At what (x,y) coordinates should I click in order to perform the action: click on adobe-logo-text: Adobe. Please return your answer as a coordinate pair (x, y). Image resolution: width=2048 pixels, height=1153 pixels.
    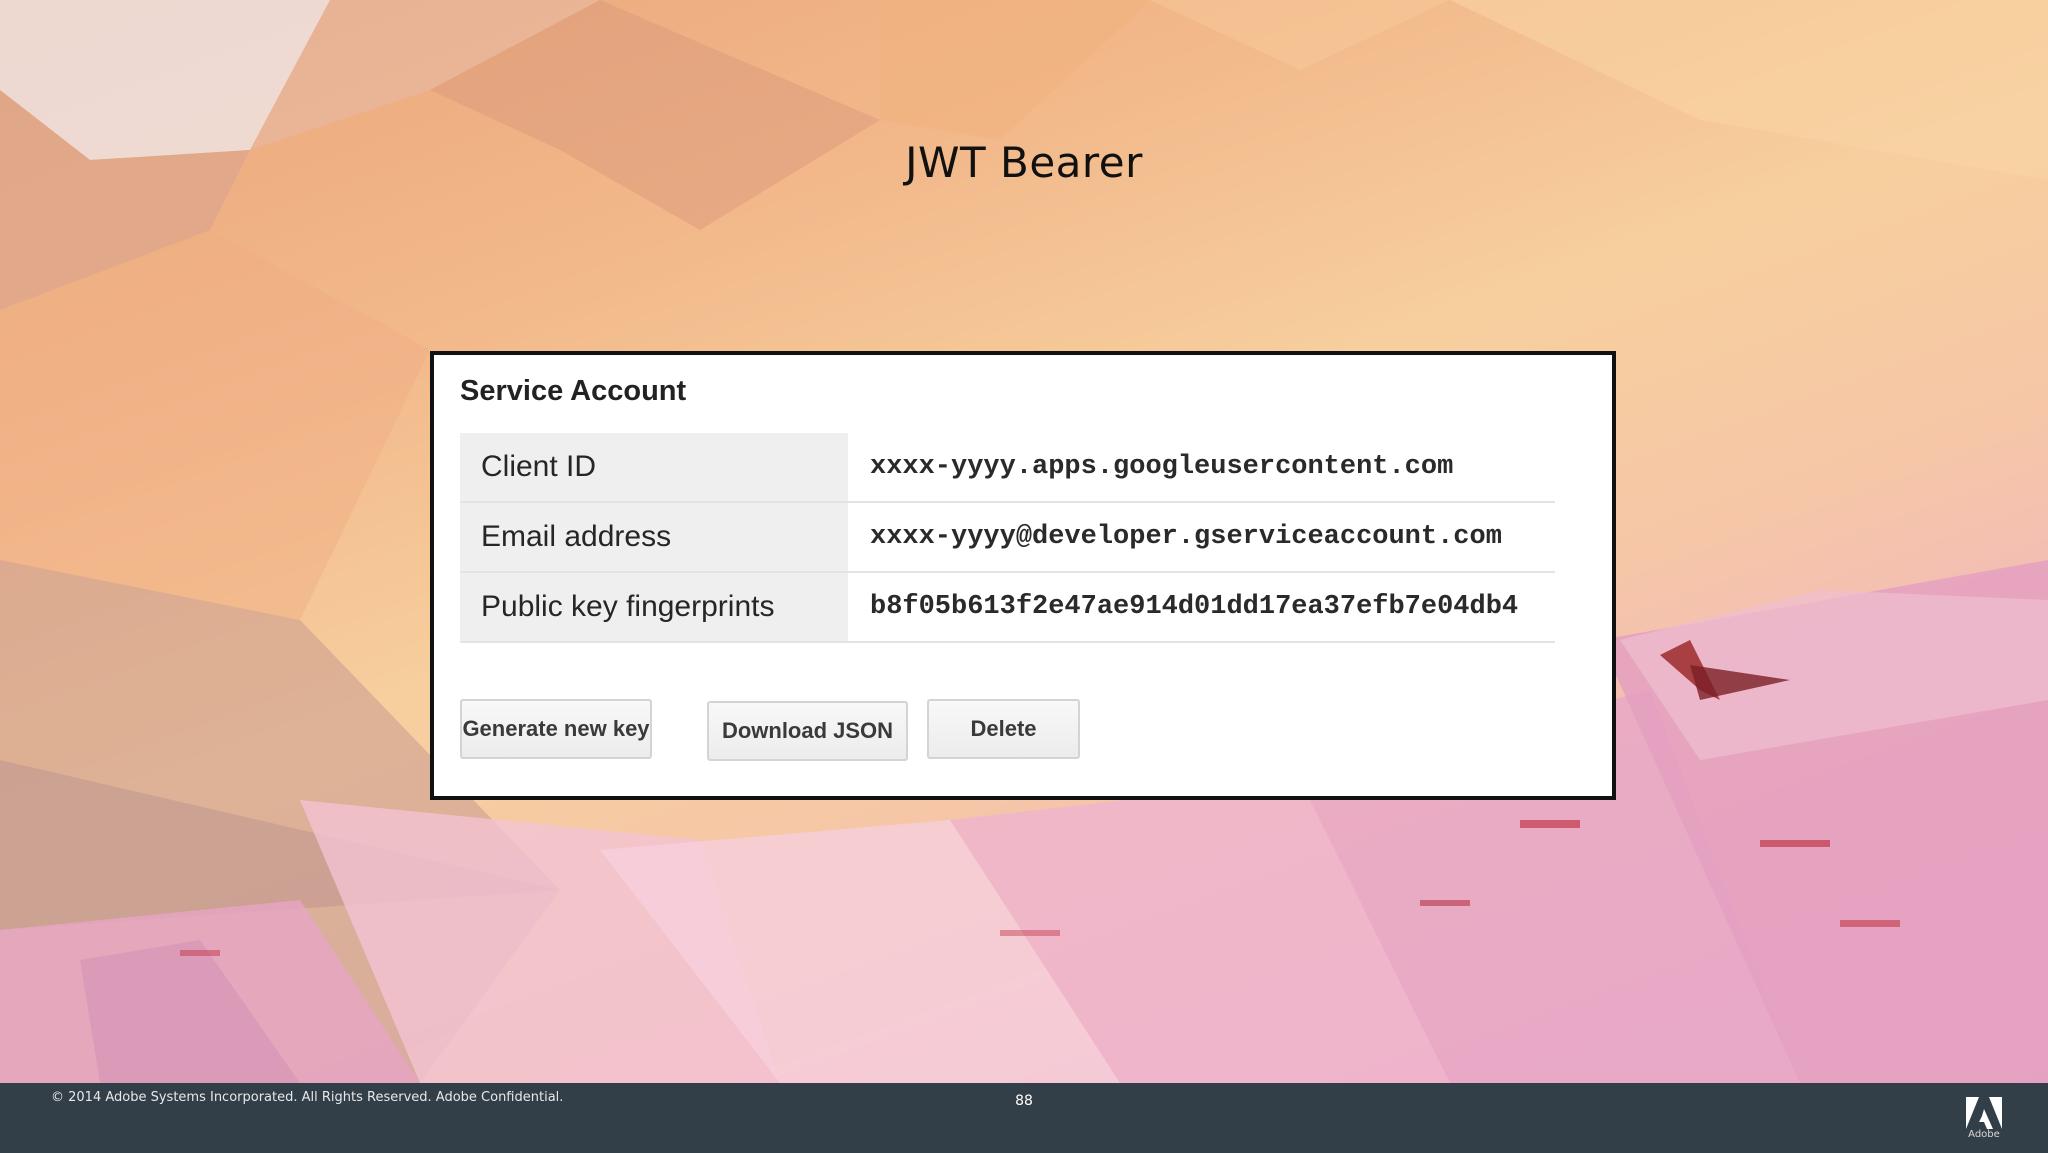
    Looking at the image, I should click on (1984, 1134).